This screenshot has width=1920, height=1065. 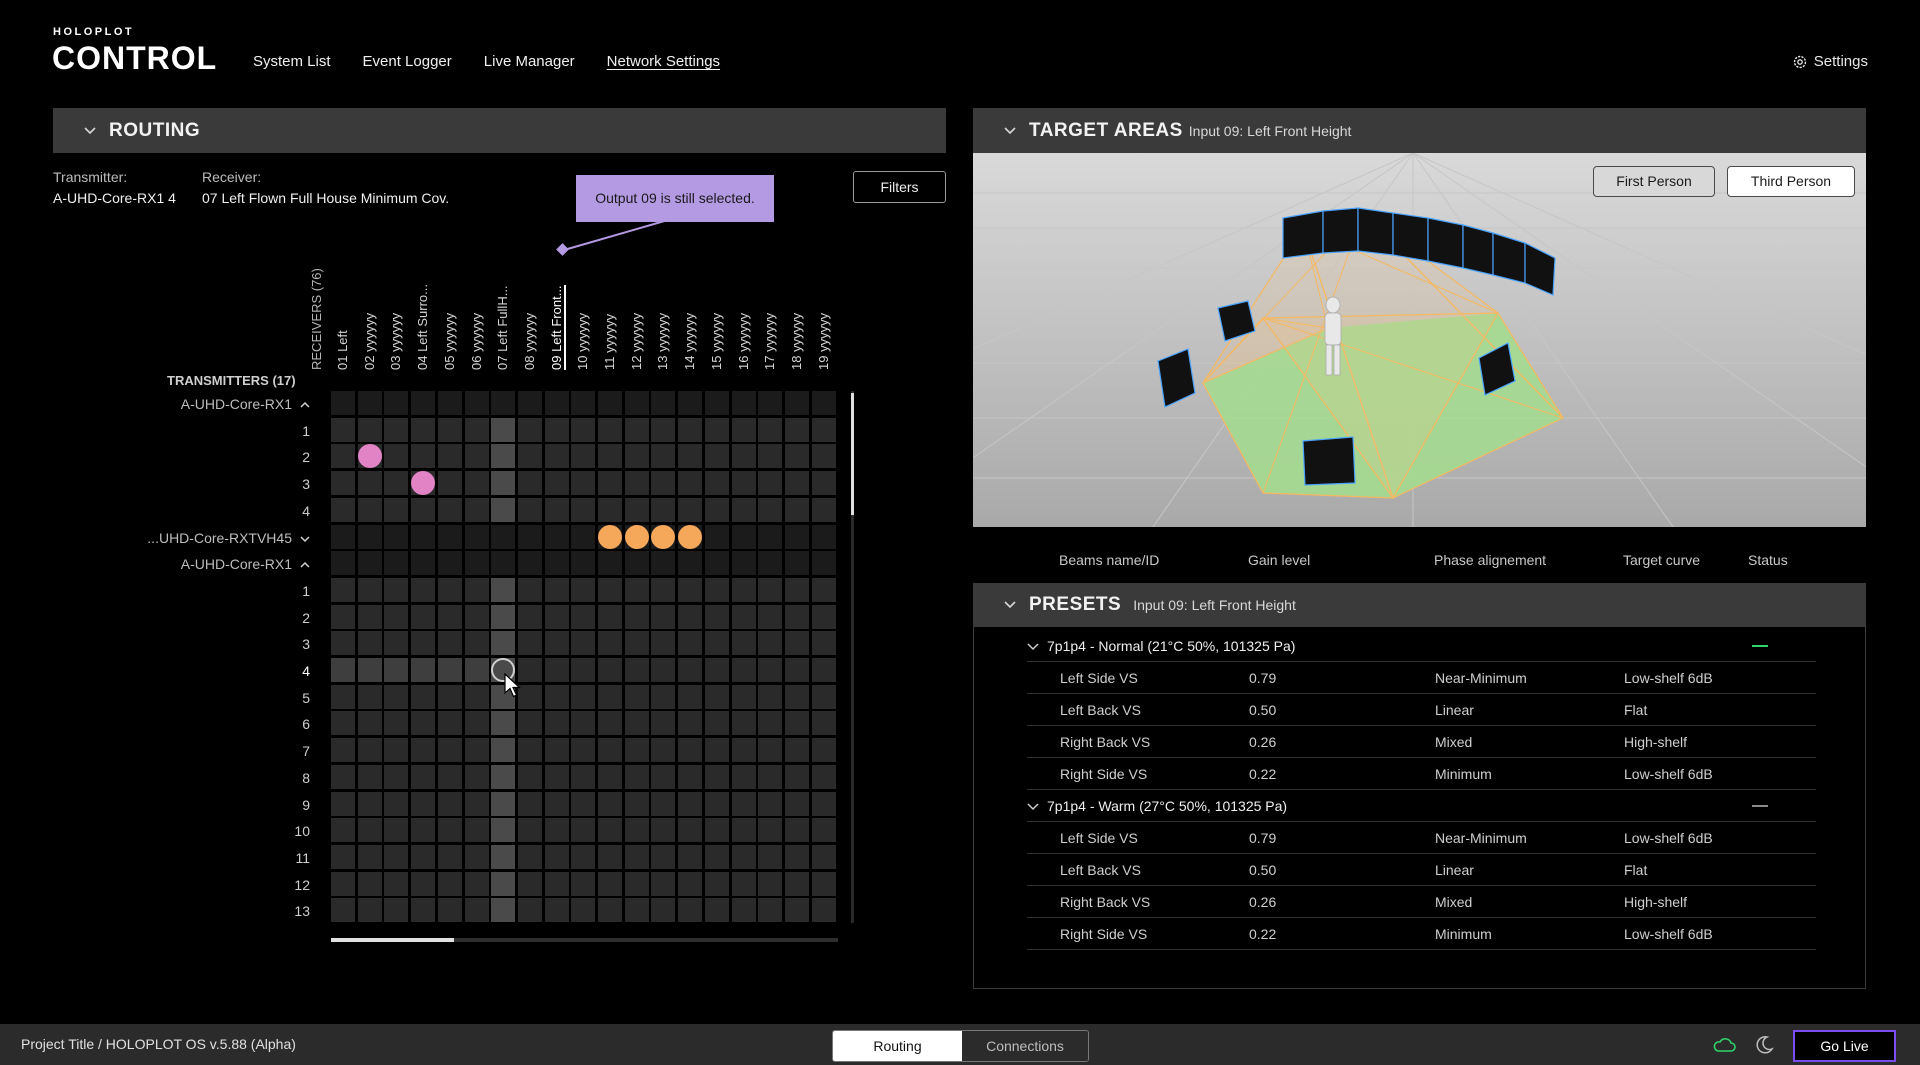 I want to click on connection-dot, so click(x=370, y=456).